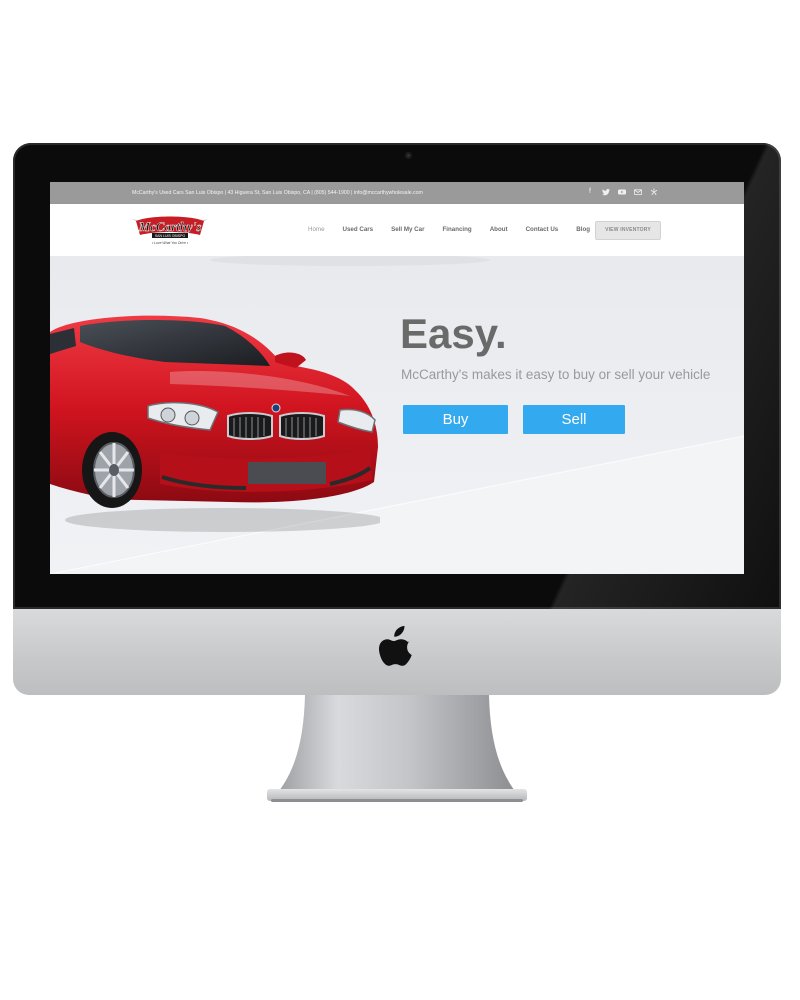  Describe the element at coordinates (407, 229) in the screenshot. I see `nav-item-sell-my-car: Sell My Car` at that location.